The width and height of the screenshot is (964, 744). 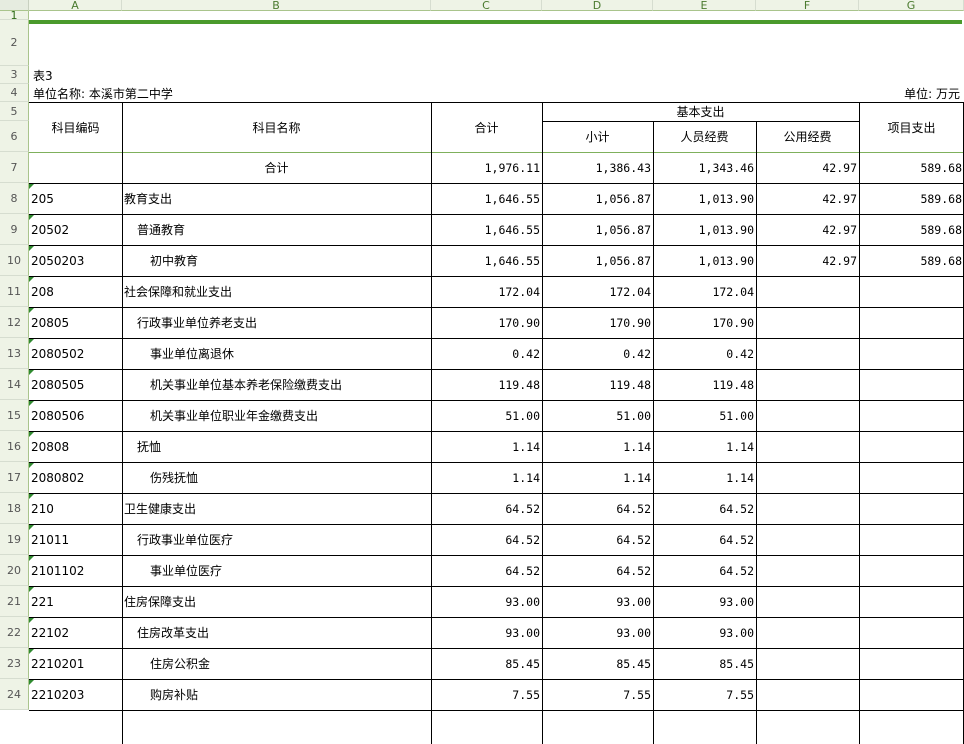 I want to click on cell-code: 205, so click(x=75, y=198).